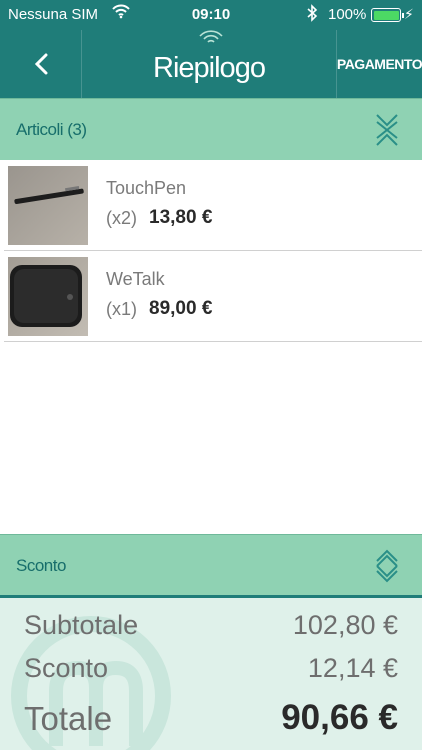 The width and height of the screenshot is (422, 750). Describe the element at coordinates (48, 296) in the screenshot. I see `wetalk-image` at that location.